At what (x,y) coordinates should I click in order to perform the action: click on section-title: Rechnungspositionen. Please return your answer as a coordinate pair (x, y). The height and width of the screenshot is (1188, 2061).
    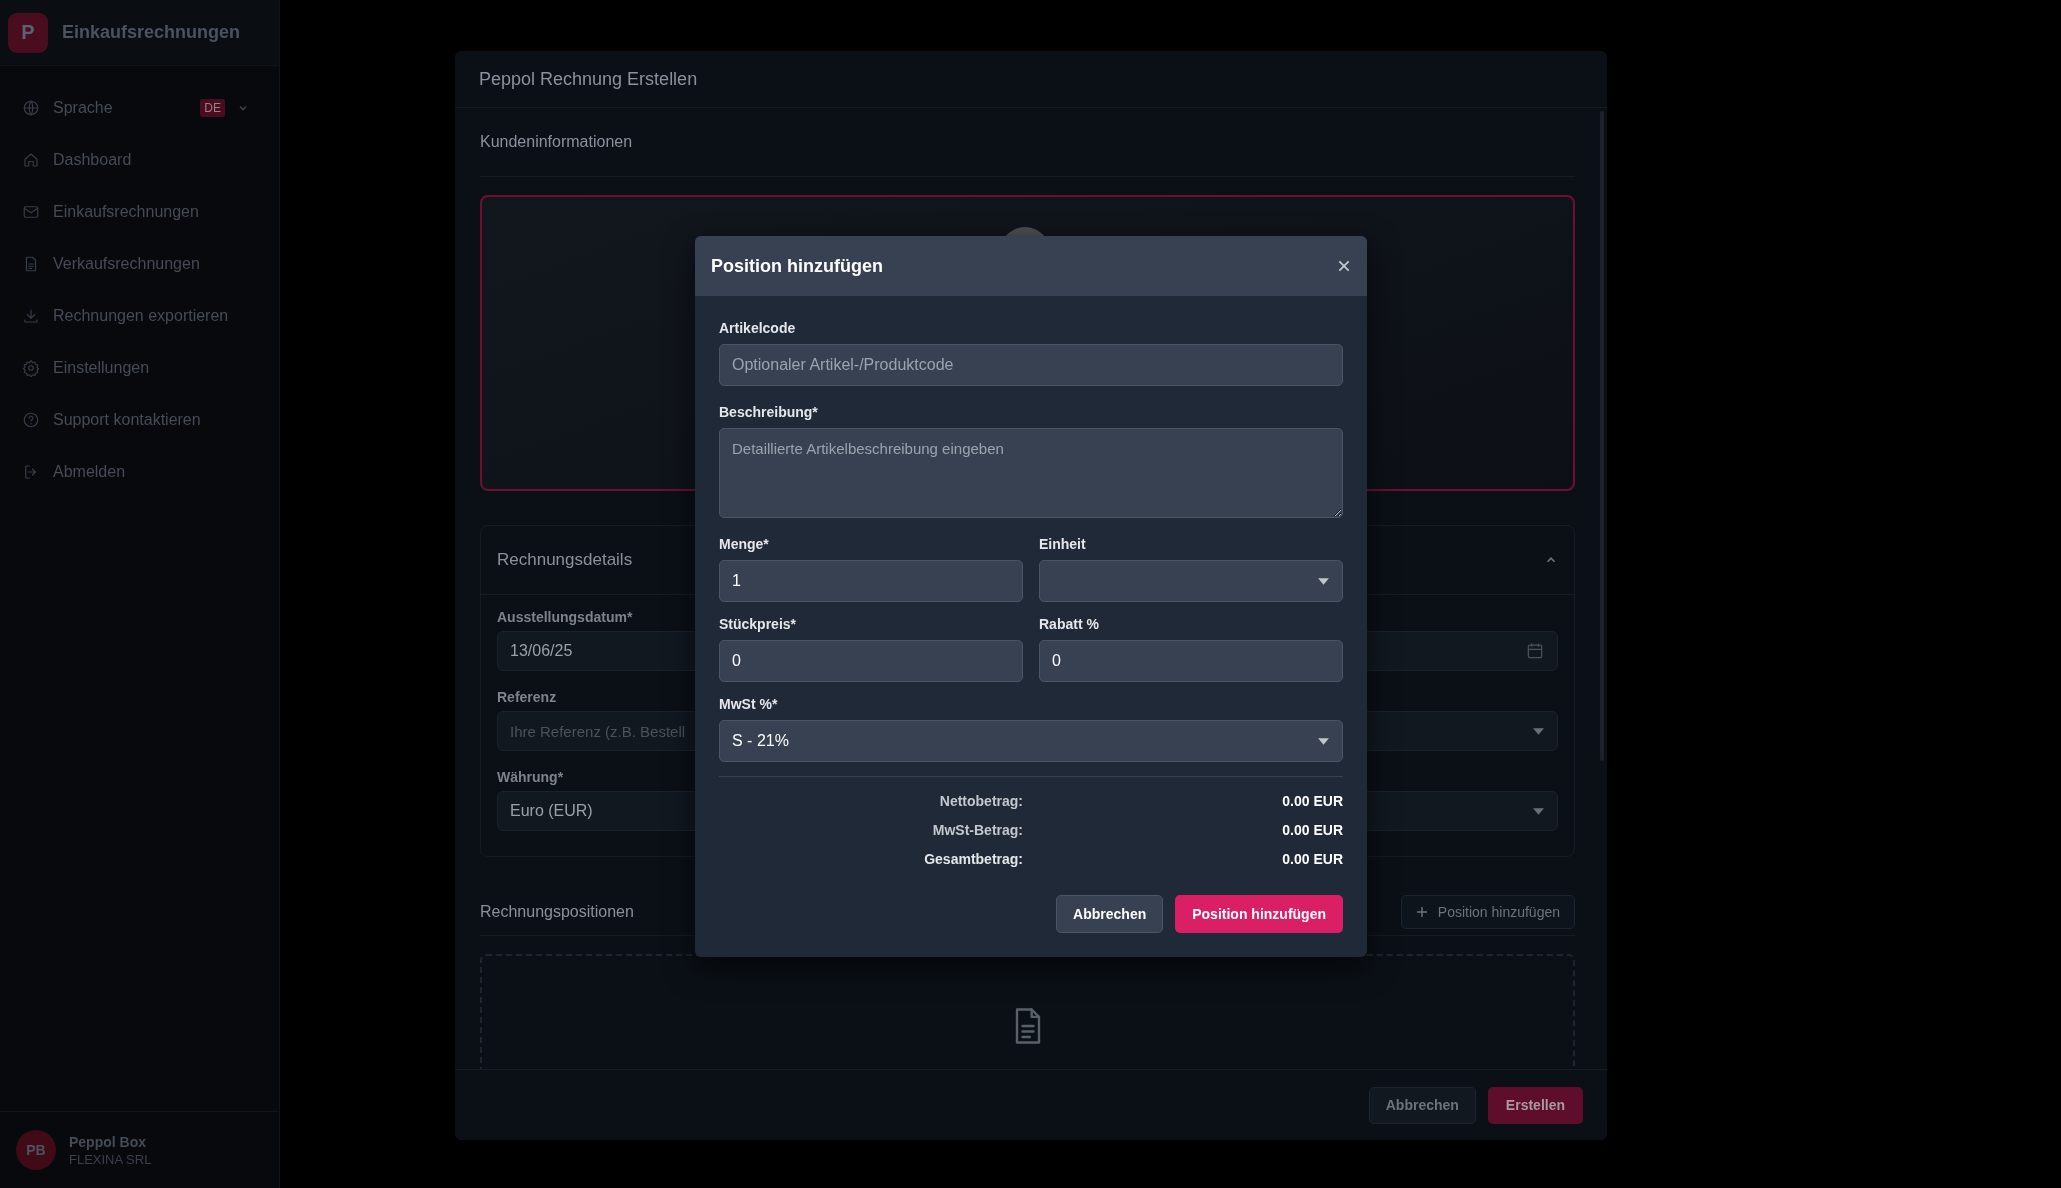
    Looking at the image, I should click on (557, 912).